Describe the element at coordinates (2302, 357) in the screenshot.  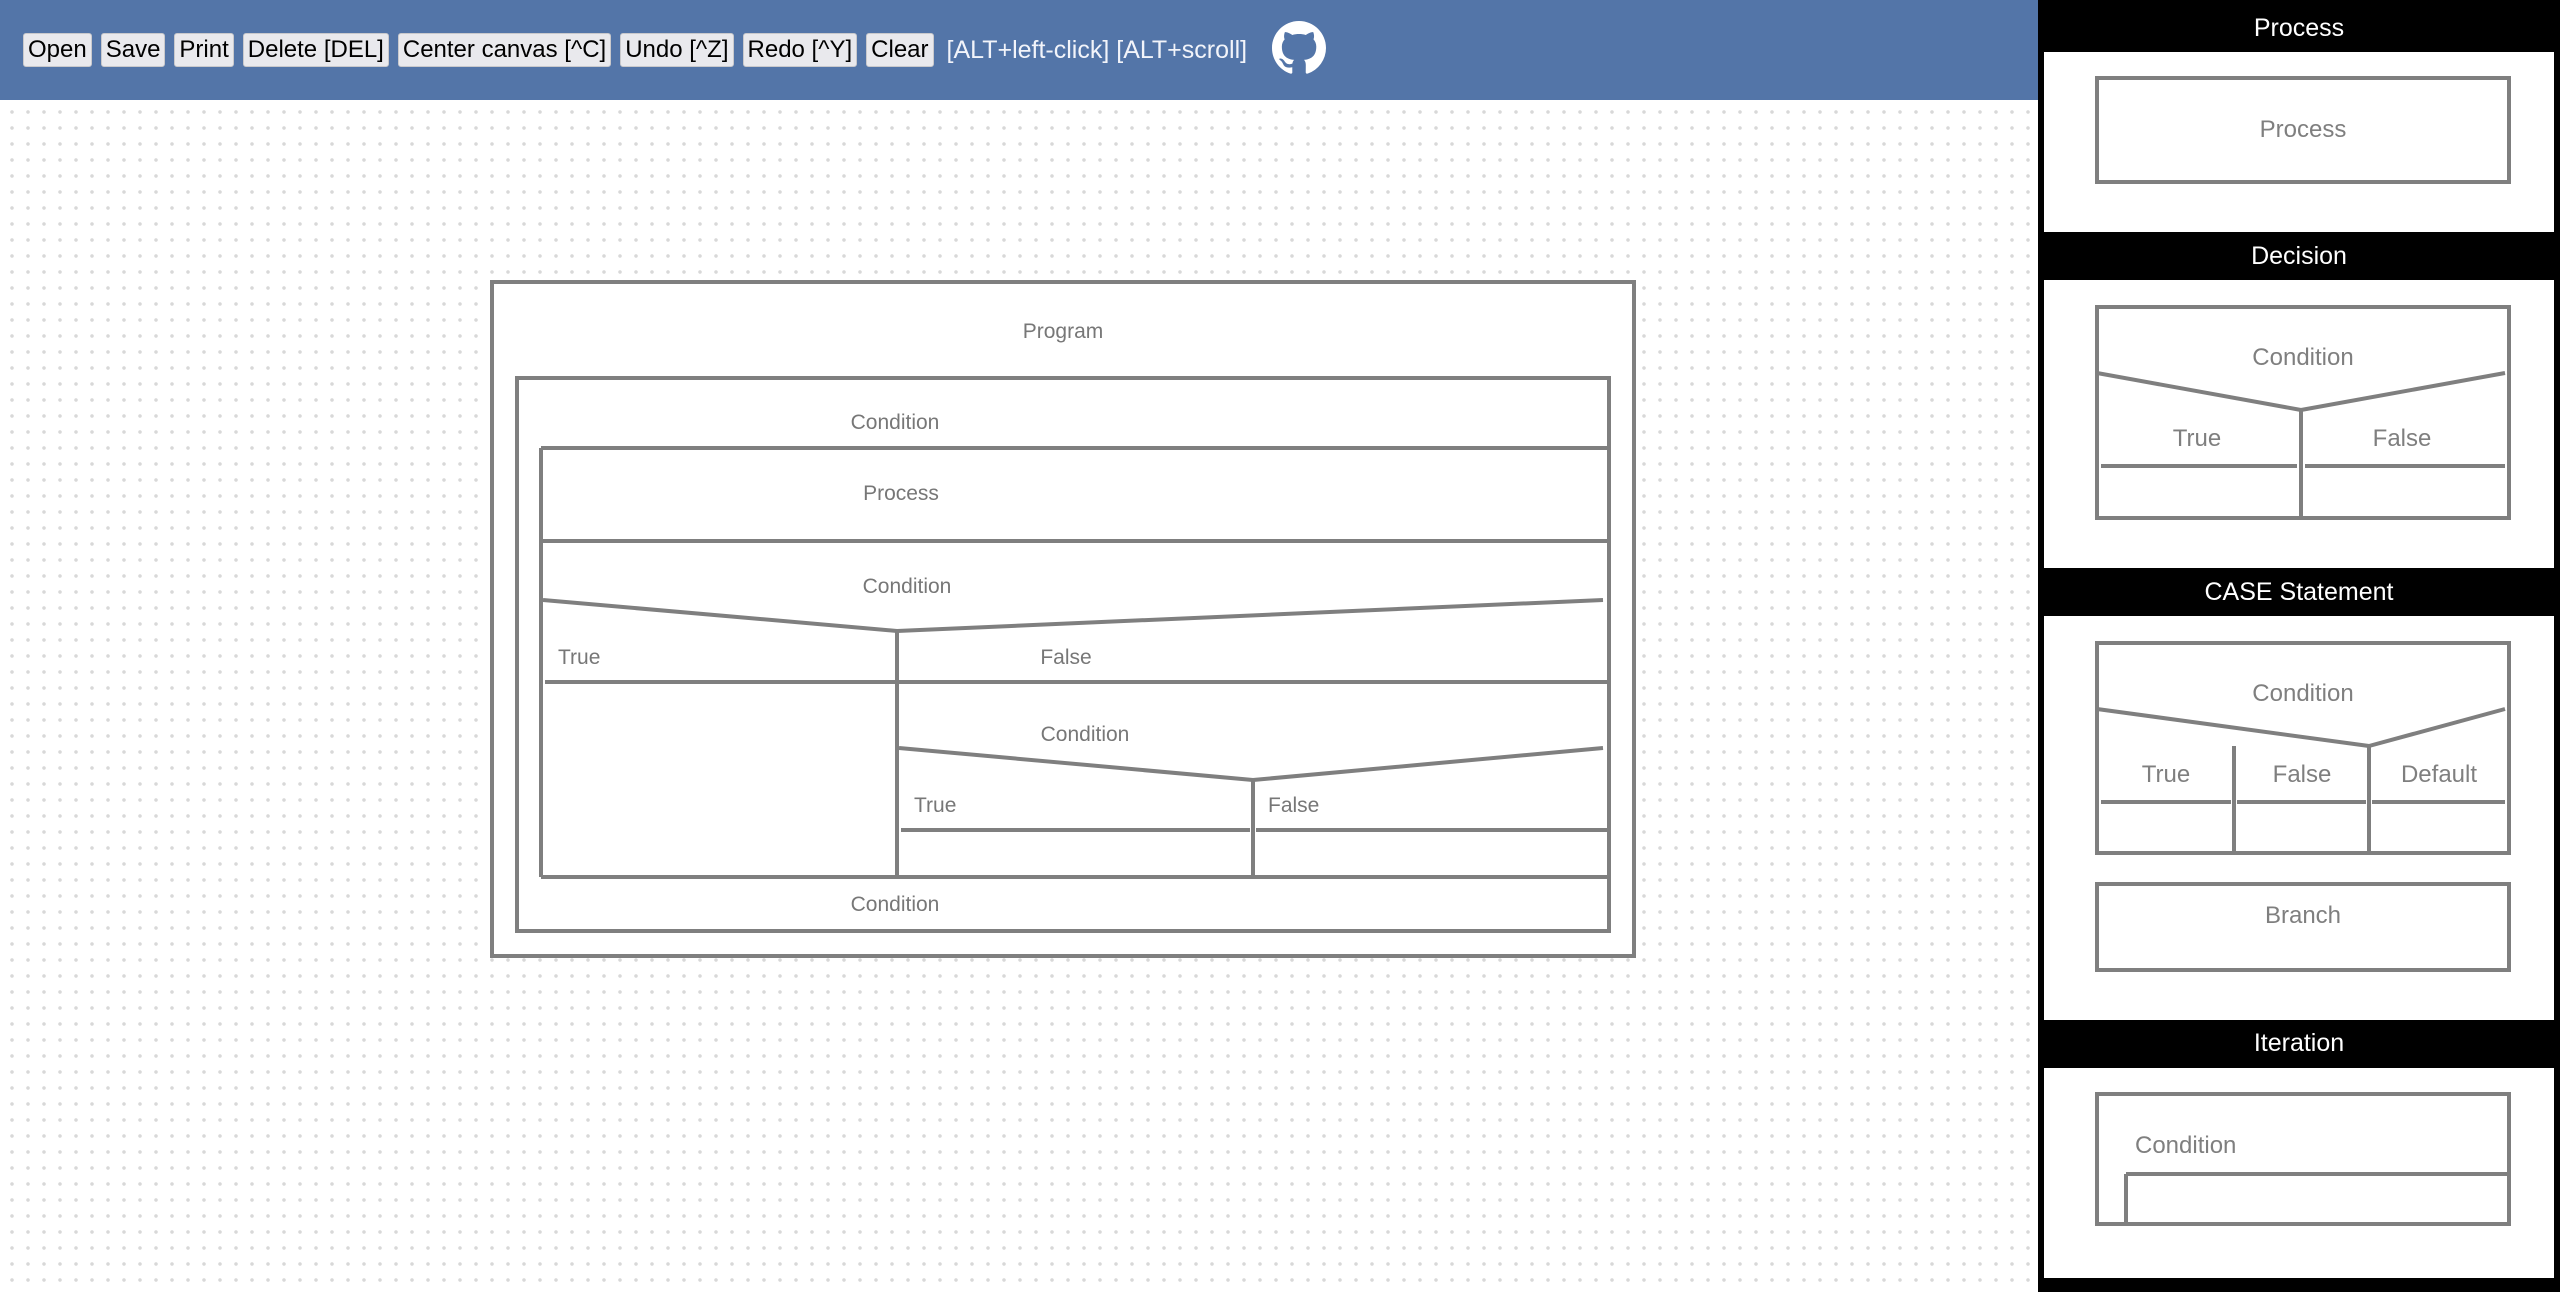
I see `palette-decision-condition: Condition` at that location.